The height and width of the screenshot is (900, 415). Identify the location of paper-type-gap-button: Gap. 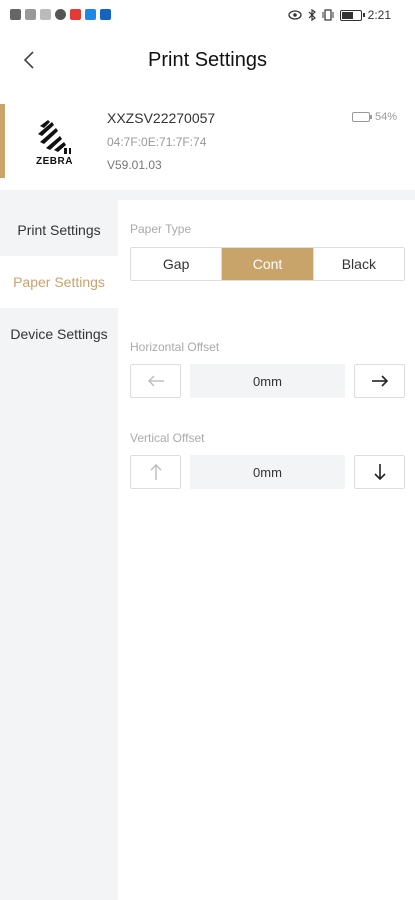
(176, 264).